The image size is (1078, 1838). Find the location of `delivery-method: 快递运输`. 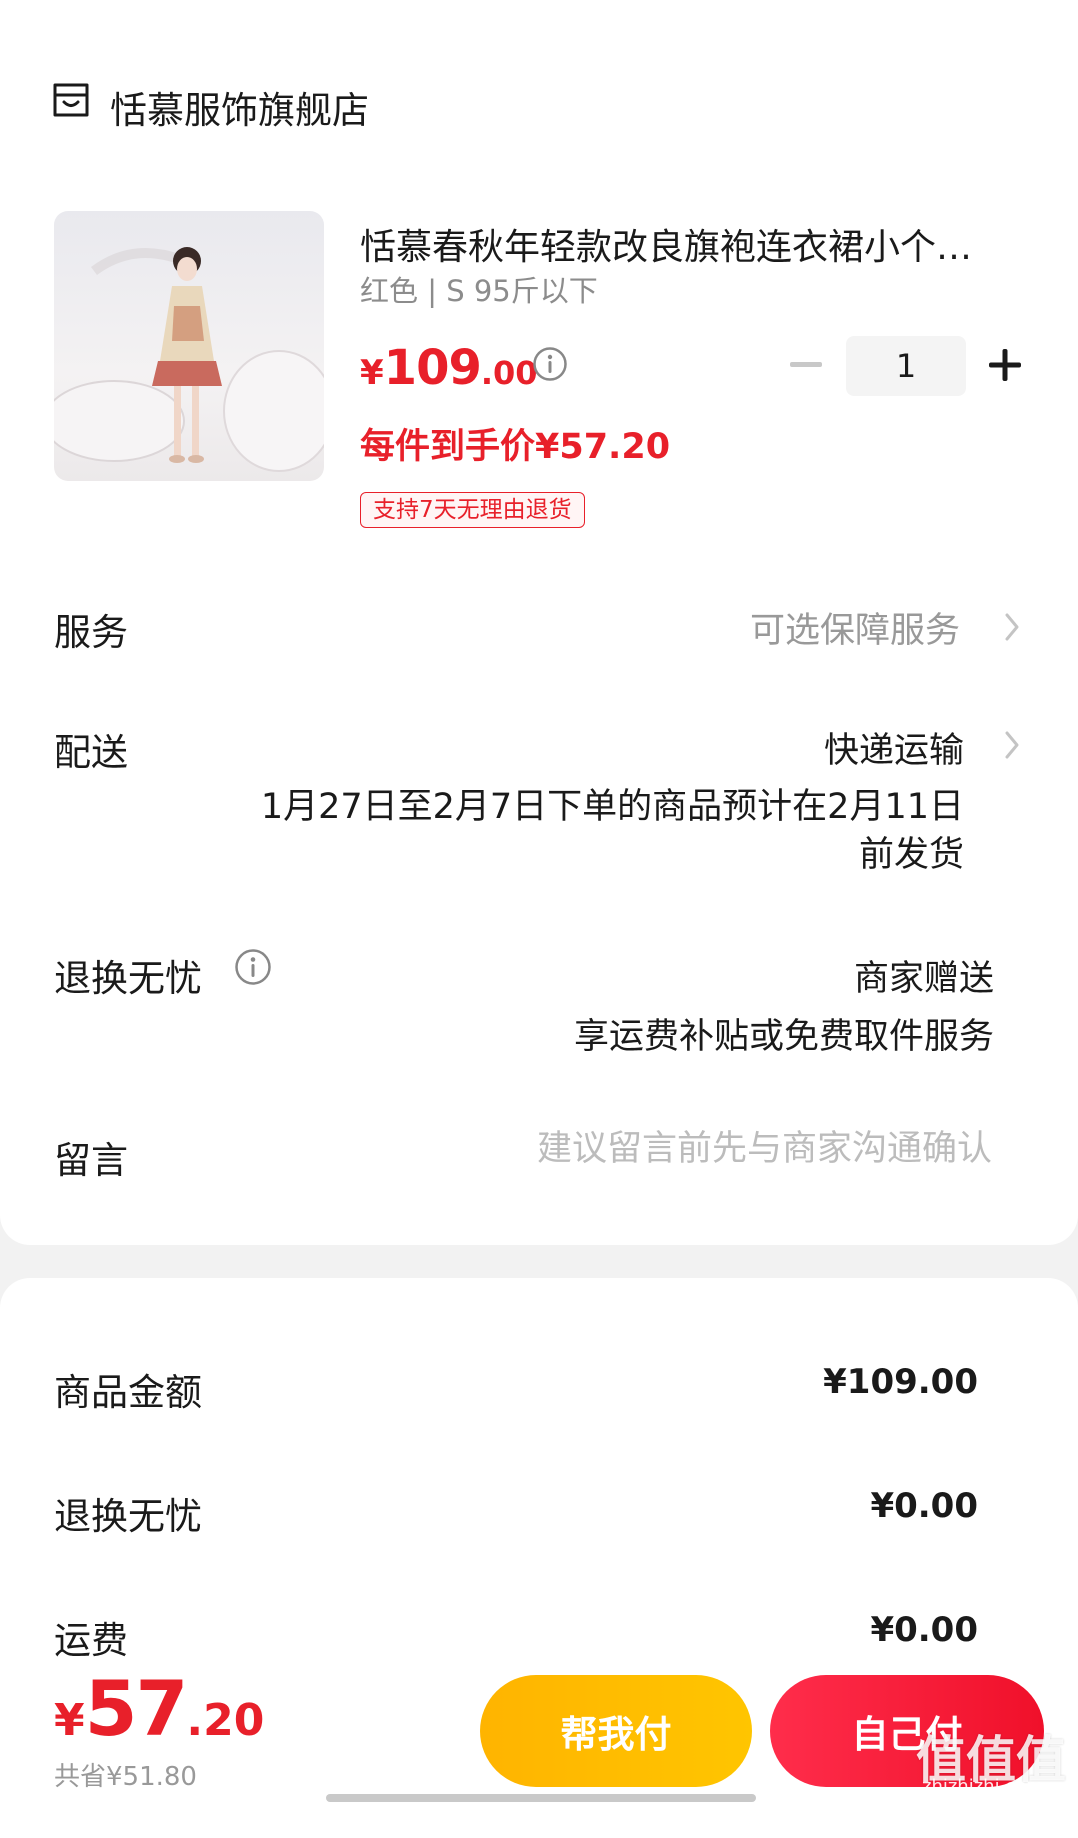

delivery-method: 快递运输 is located at coordinates (894, 747).